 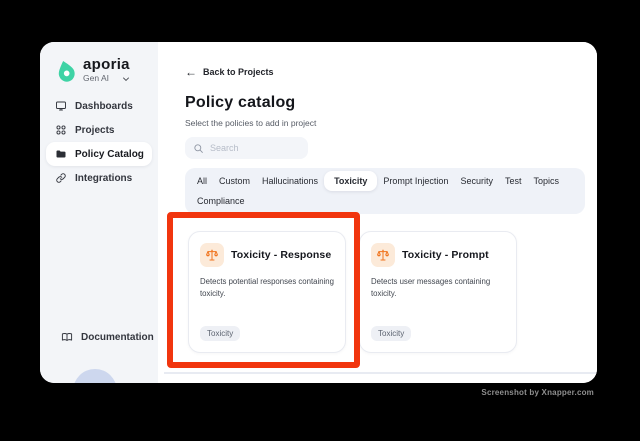 What do you see at coordinates (240, 102) in the screenshot?
I see `page-title: Policy catalog` at bounding box center [240, 102].